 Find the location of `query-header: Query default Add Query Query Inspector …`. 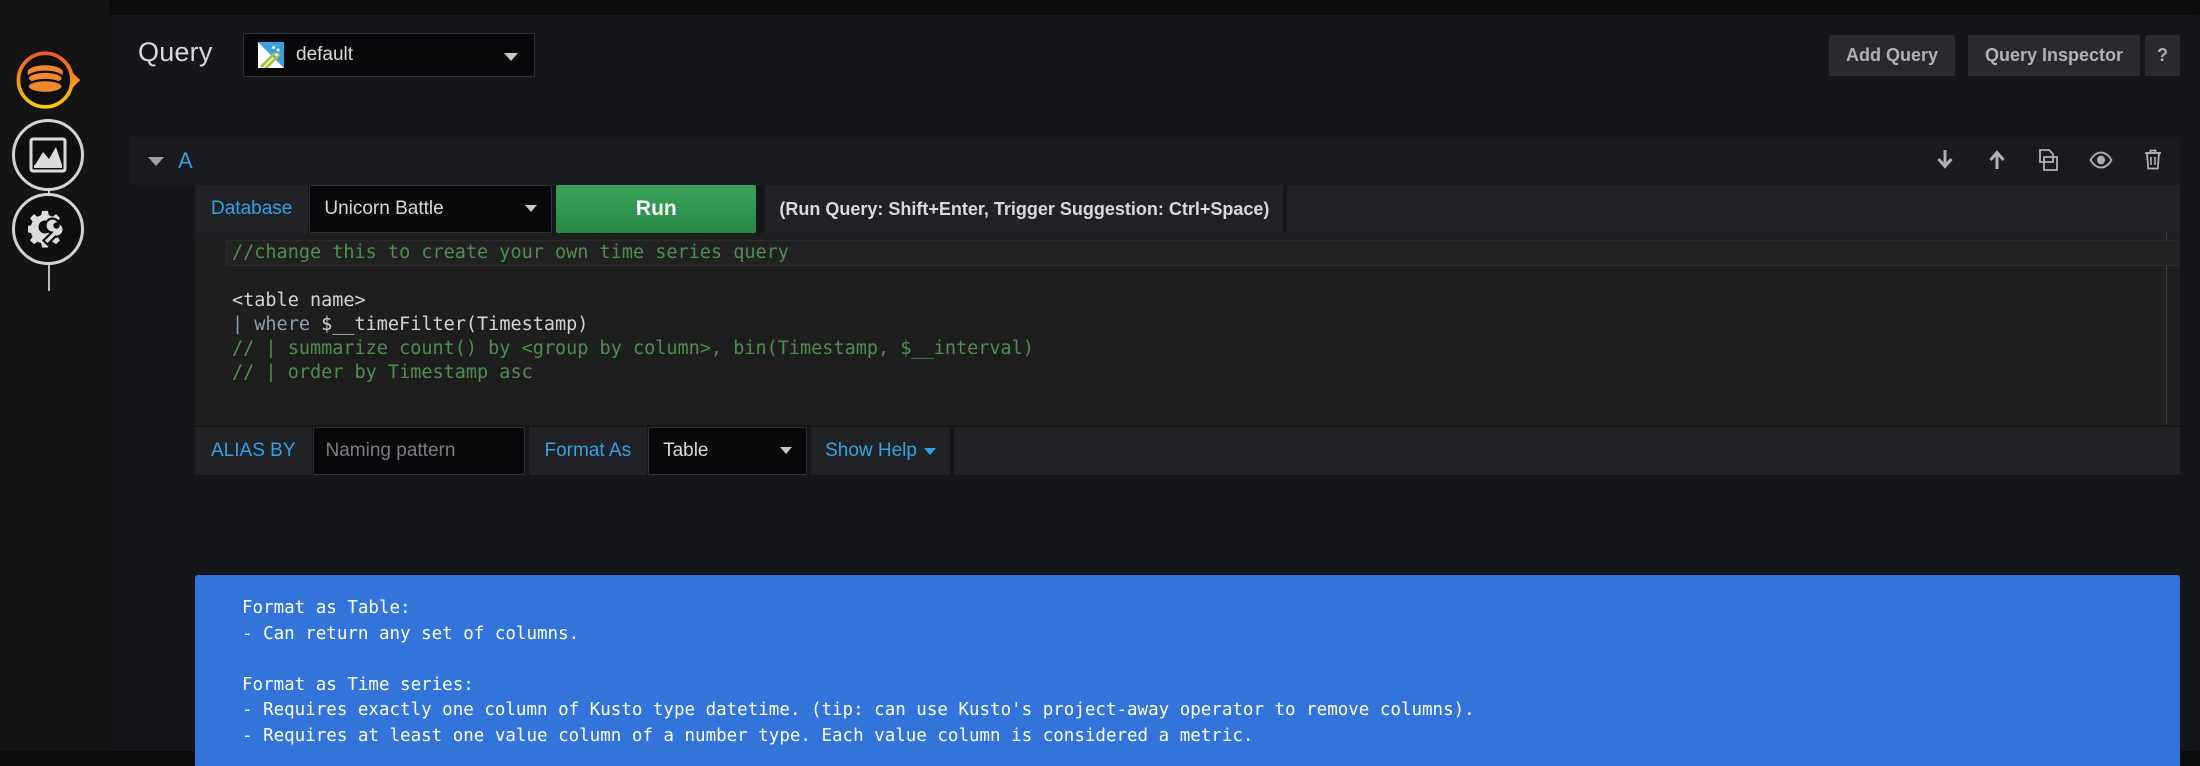

query-header: Query default Add Query Query Inspector … is located at coordinates (1155, 54).